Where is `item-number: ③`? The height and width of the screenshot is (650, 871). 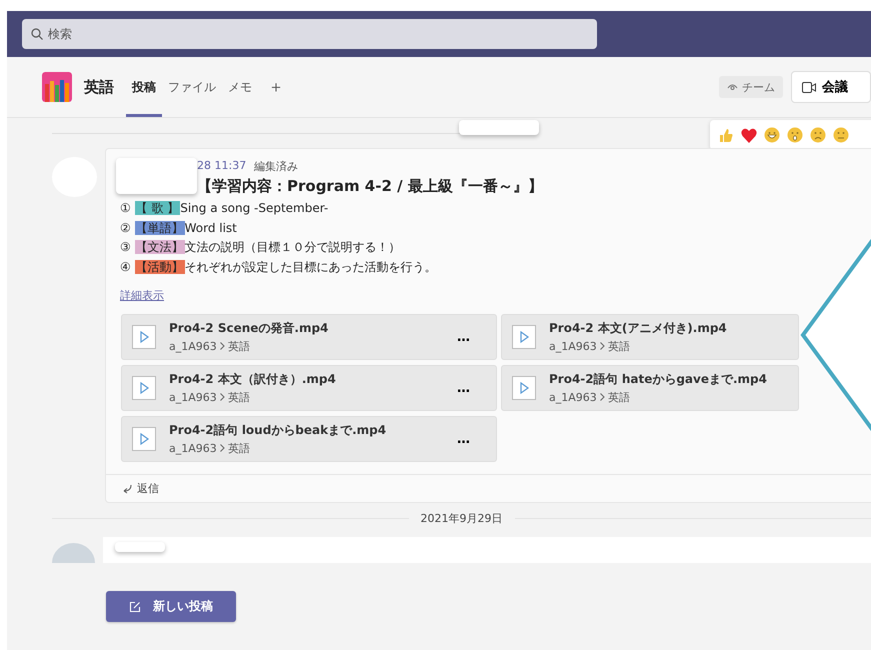
item-number: ③ is located at coordinates (125, 247).